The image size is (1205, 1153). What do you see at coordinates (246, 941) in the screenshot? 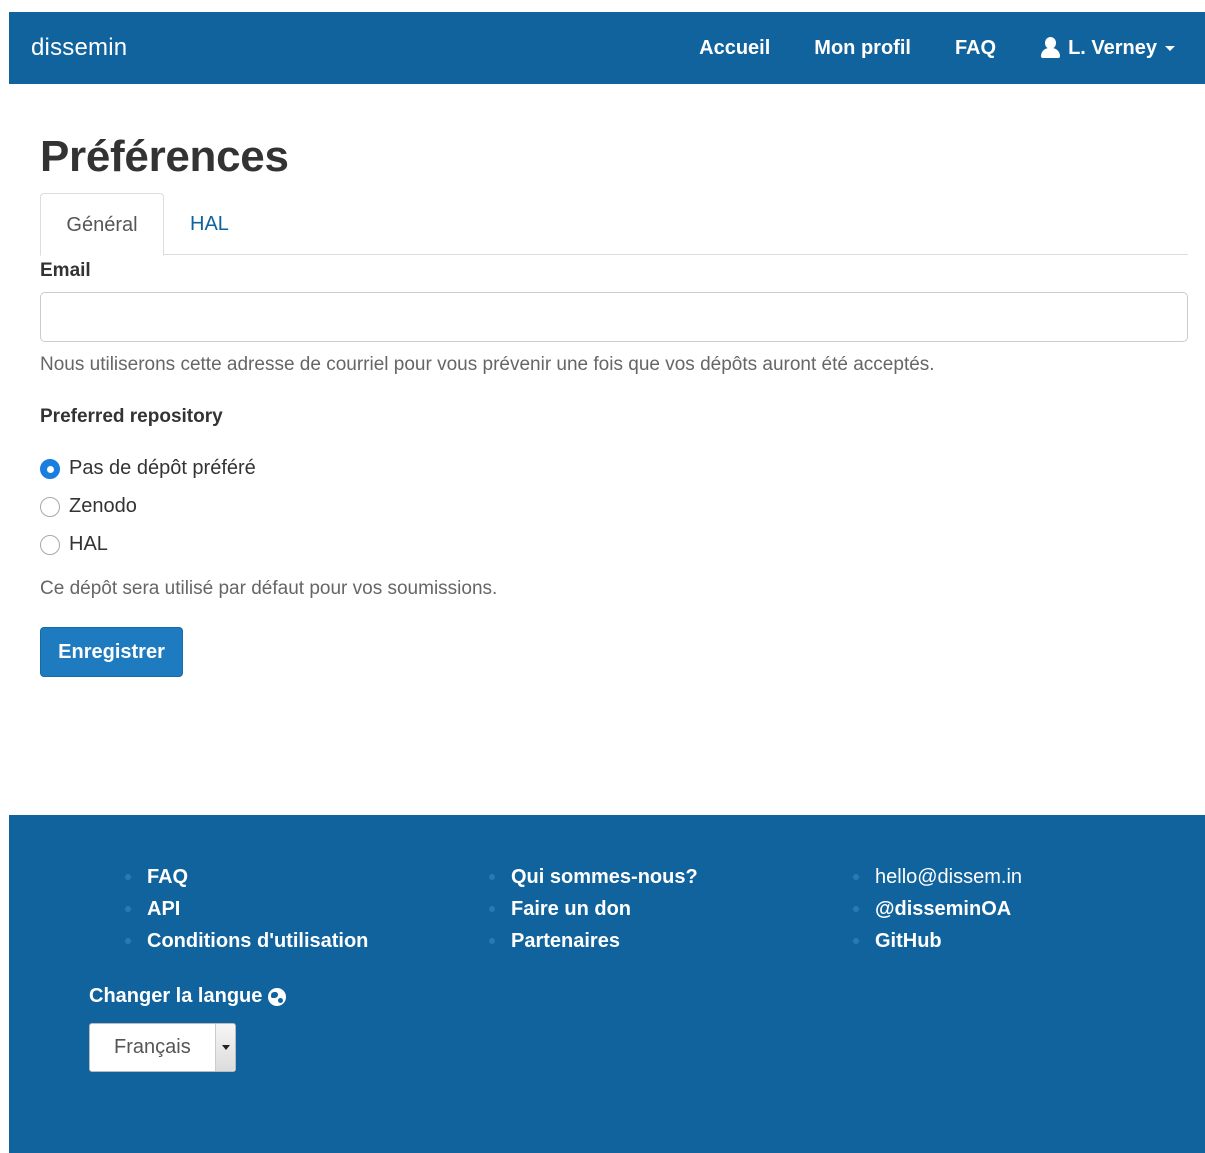
I see `footer-link-terms: Conditions d'utilisation` at bounding box center [246, 941].